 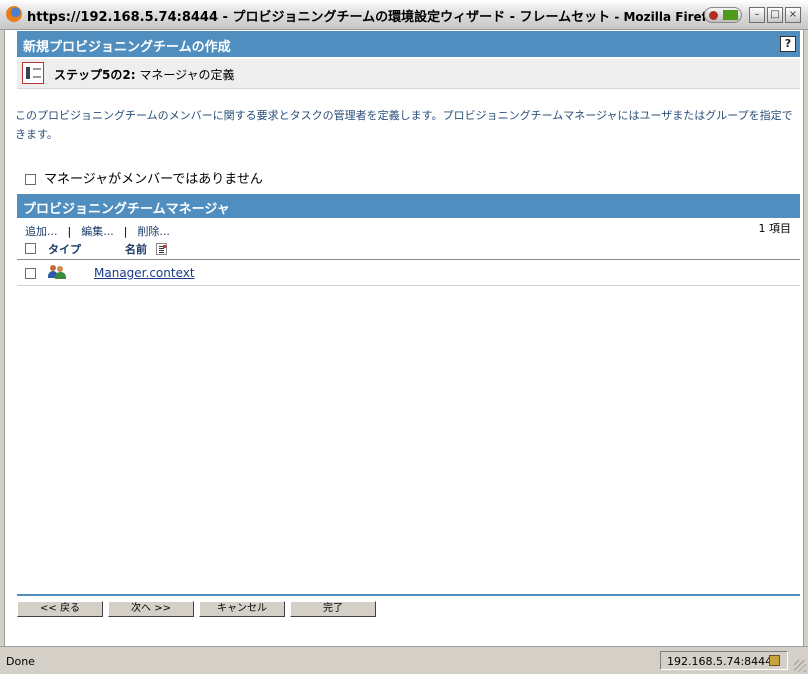 What do you see at coordinates (30, 248) in the screenshot?
I see `select-all-checkbox` at bounding box center [30, 248].